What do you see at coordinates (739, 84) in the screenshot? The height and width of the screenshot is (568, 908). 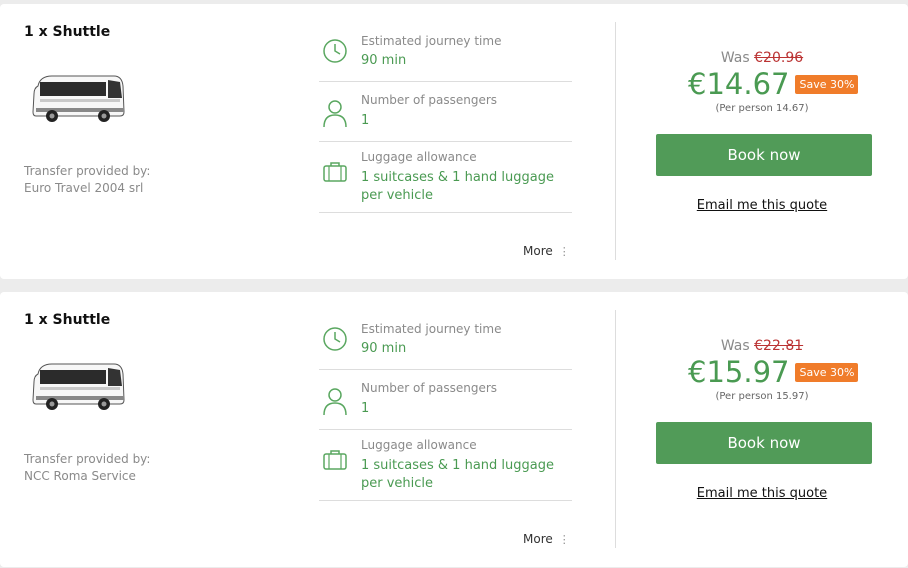 I see `current-price: €14.67` at bounding box center [739, 84].